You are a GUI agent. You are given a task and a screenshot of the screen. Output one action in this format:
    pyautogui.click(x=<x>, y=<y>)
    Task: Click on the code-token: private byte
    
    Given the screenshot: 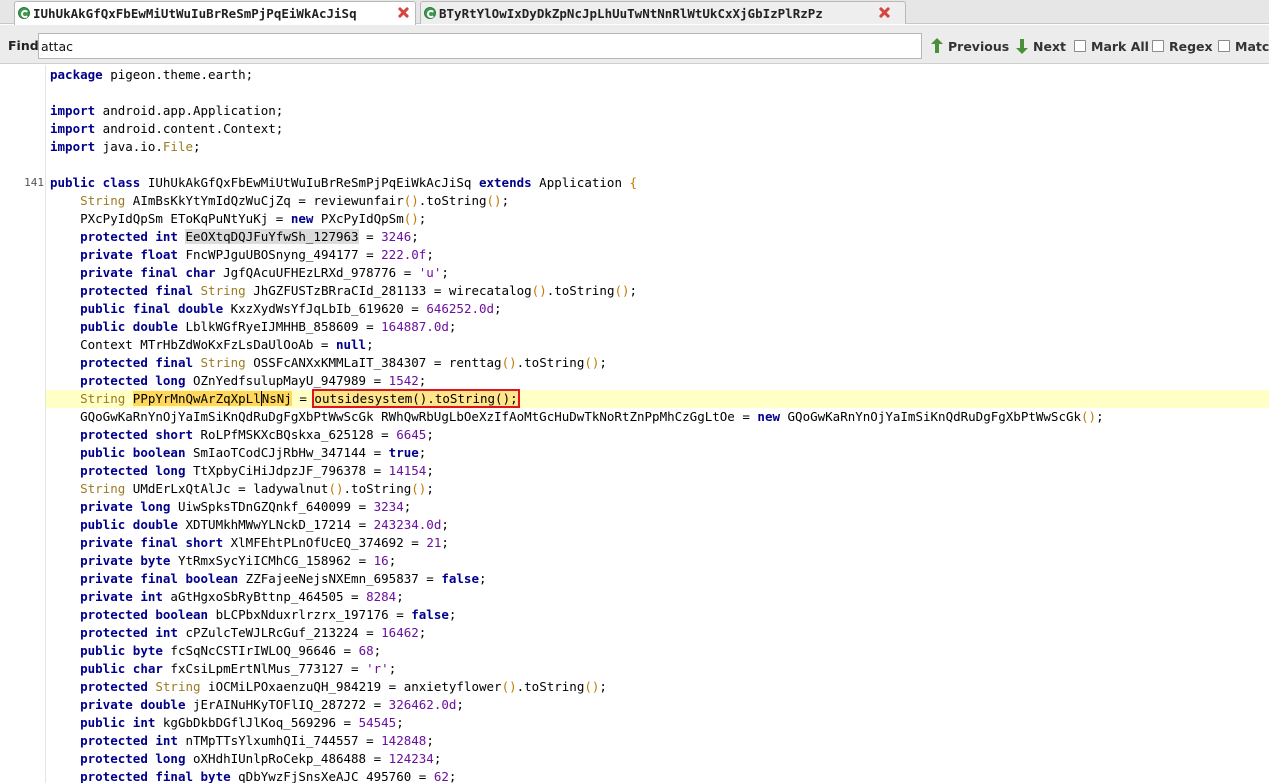 What is the action you would take?
    pyautogui.click(x=125, y=560)
    